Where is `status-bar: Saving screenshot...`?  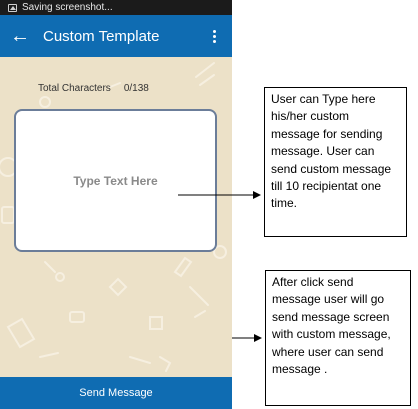 status-bar: Saving screenshot... is located at coordinates (116, 7).